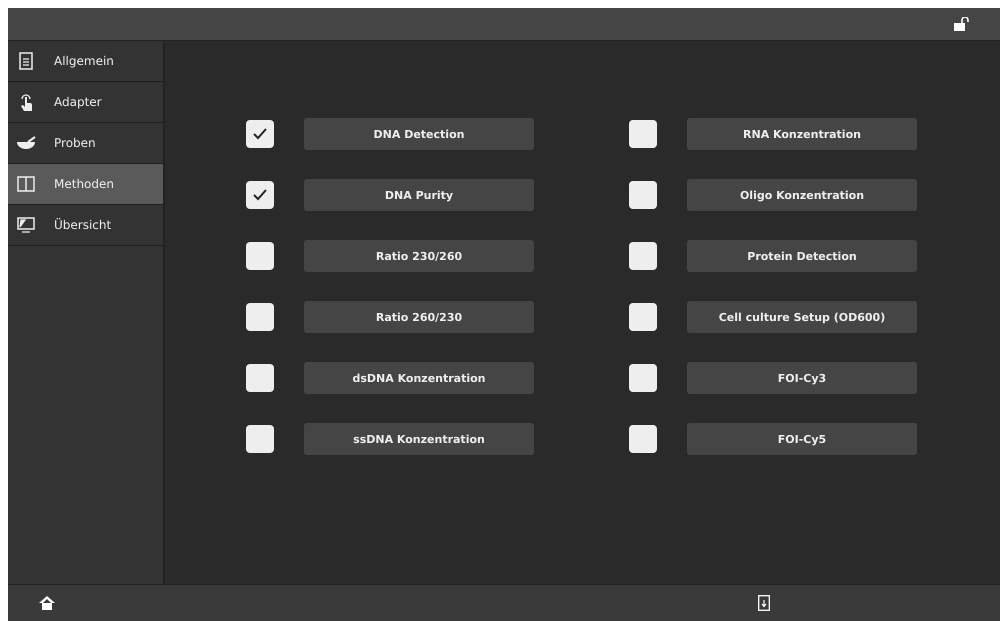 The height and width of the screenshot is (621, 1000). I want to click on method-button: FOI-Cy5, so click(802, 439).